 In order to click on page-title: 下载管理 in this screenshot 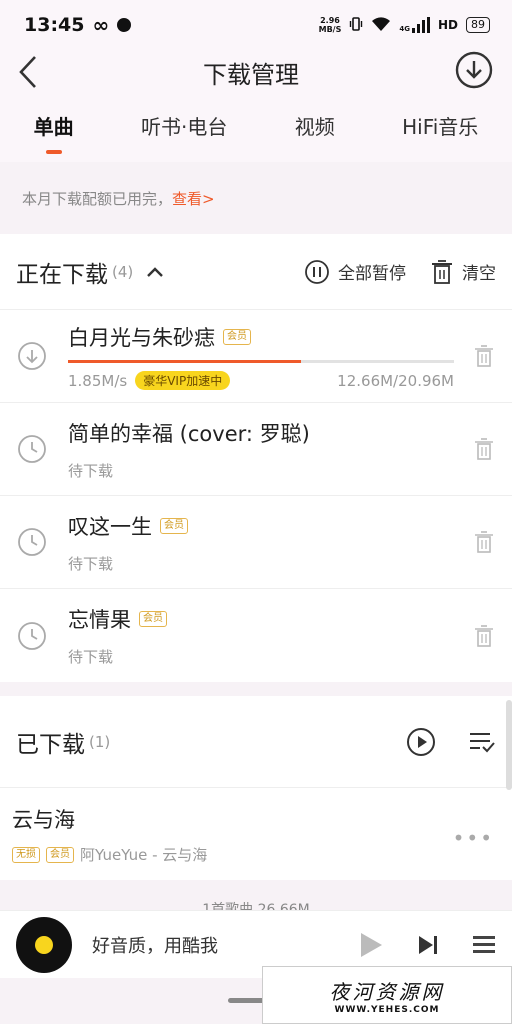, I will do `click(251, 74)`.